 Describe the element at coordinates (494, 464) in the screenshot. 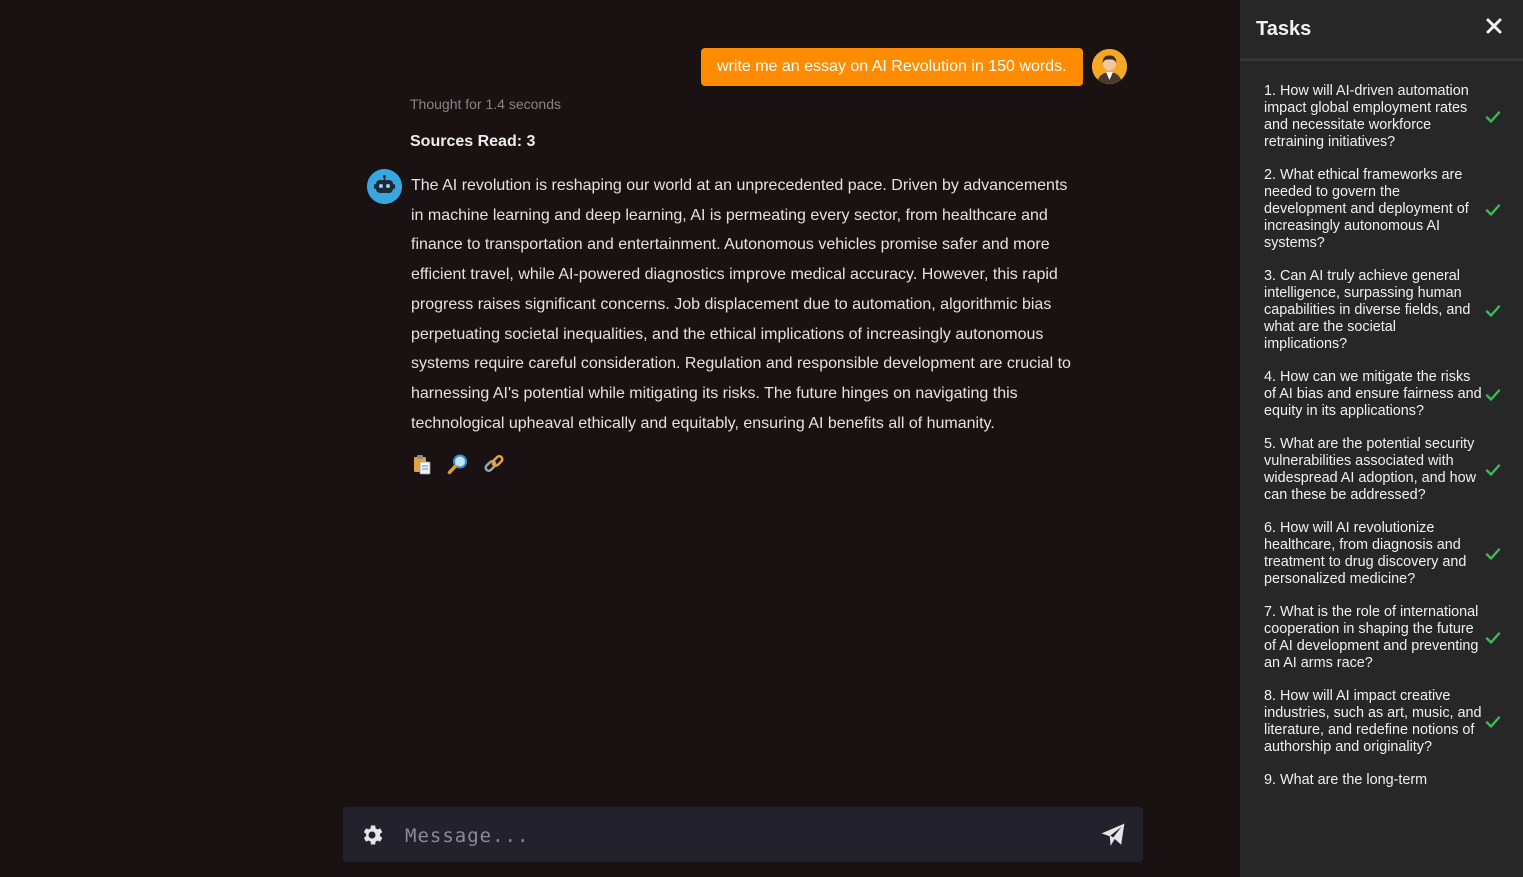

I see `link-icon` at that location.